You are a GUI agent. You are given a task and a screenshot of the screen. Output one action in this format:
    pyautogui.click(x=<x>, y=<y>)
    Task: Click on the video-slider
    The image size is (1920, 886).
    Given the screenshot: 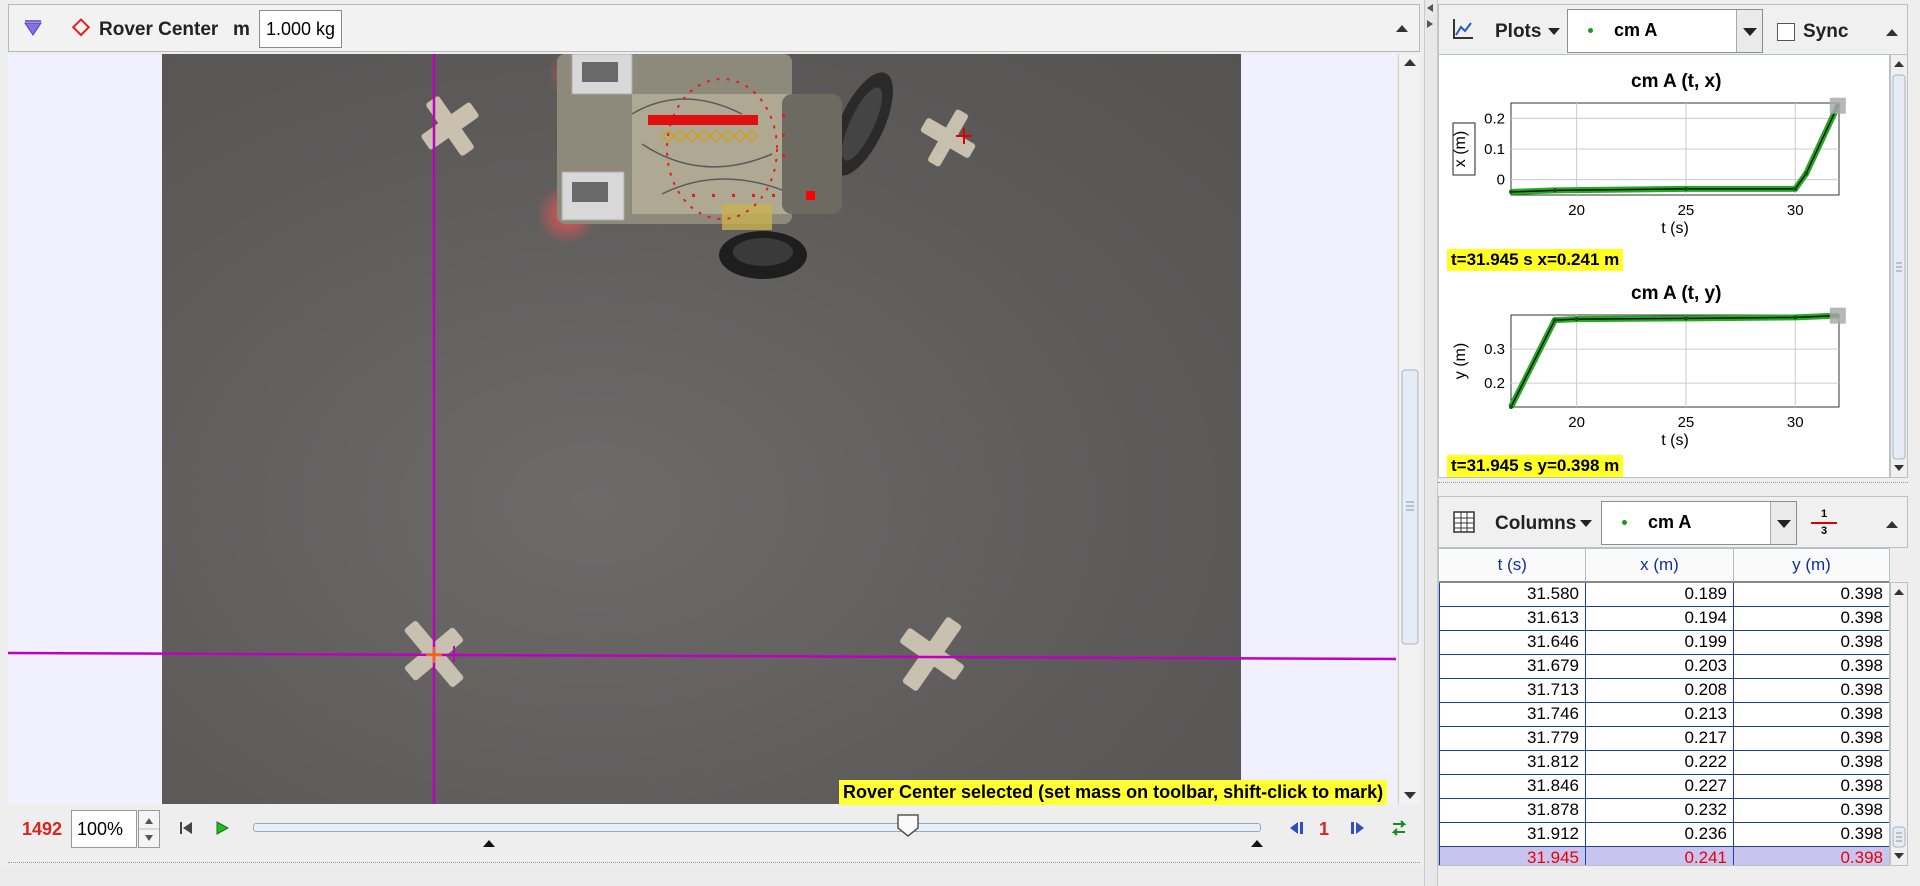 What is the action you would take?
    pyautogui.click(x=757, y=827)
    